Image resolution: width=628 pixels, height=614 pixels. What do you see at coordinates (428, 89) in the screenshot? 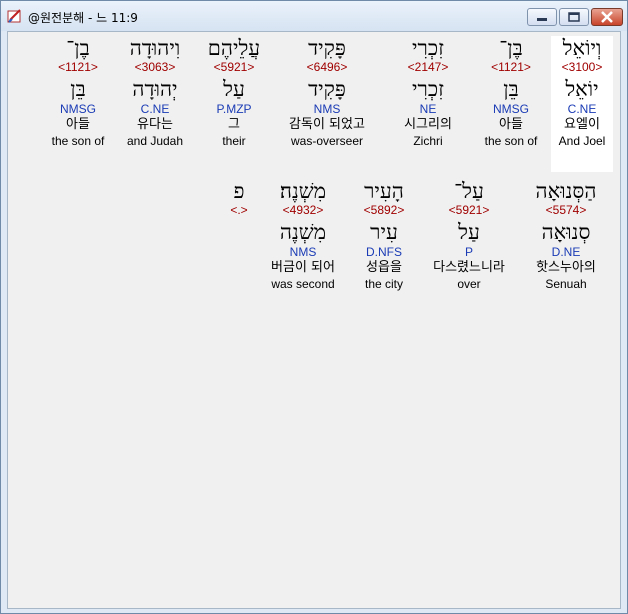
I see `hebrew-lexeme: זִכְרִי` at bounding box center [428, 89].